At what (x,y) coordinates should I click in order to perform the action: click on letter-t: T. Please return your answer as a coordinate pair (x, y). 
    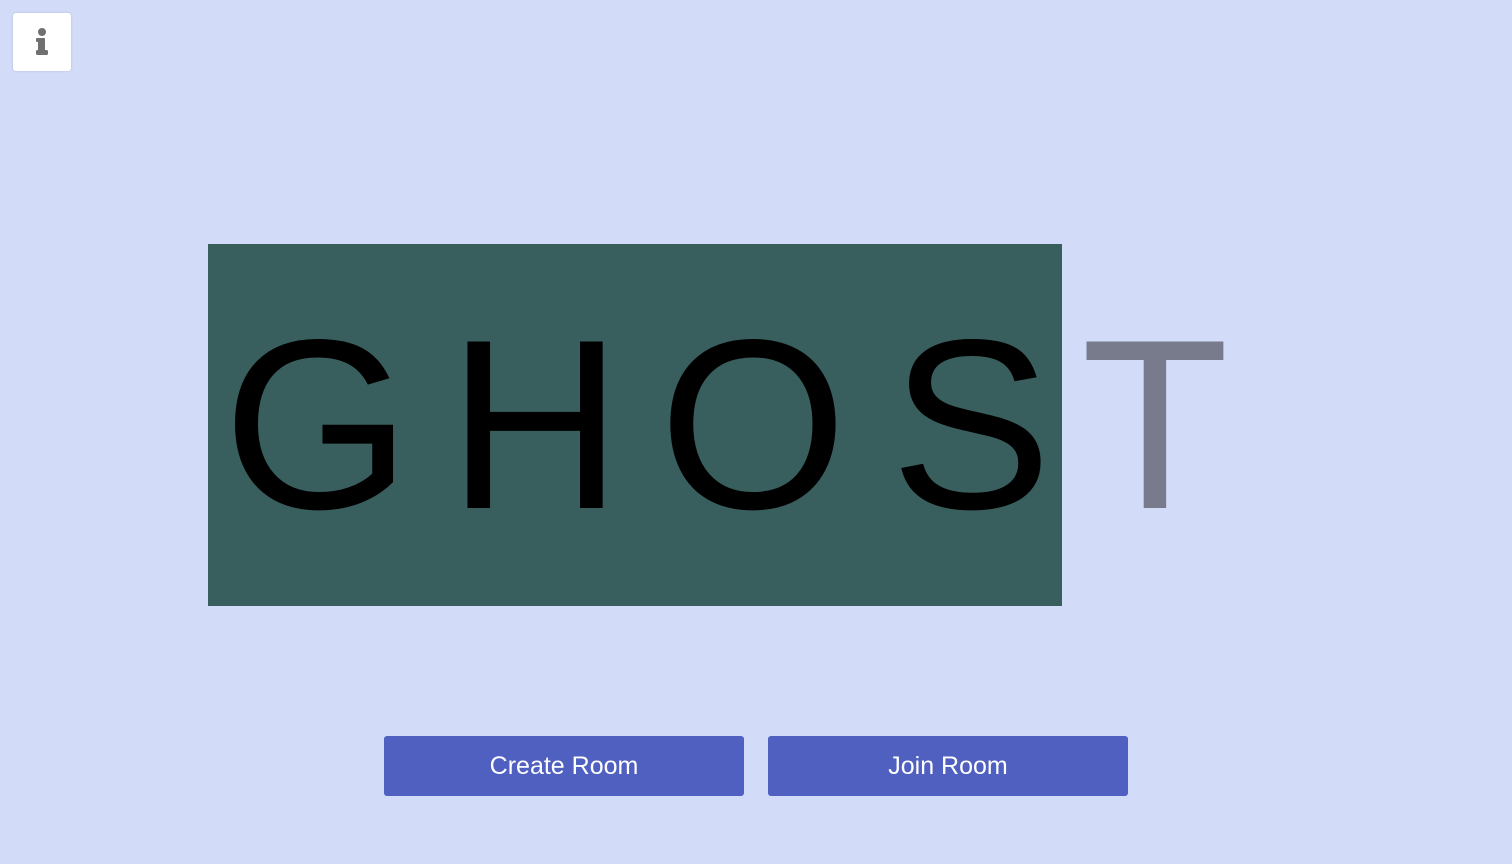
    Looking at the image, I should click on (1155, 425).